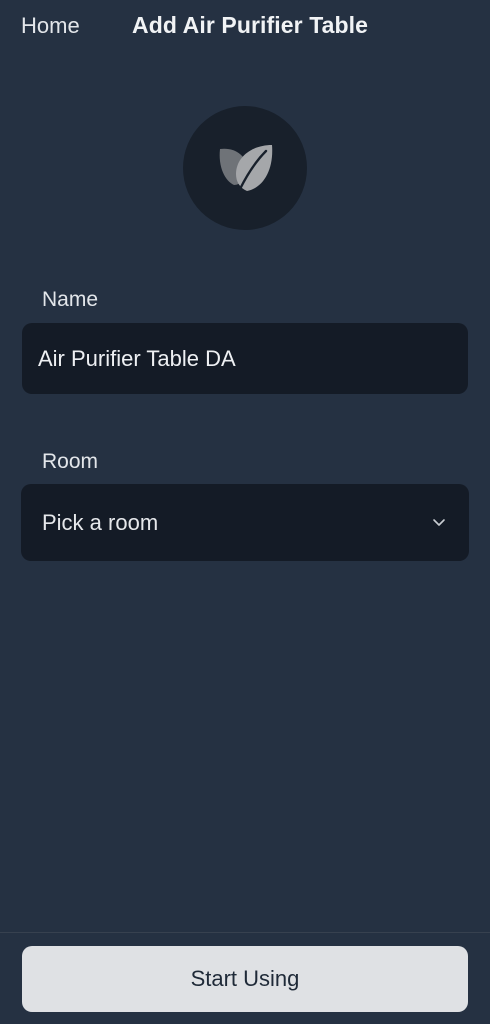 The width and height of the screenshot is (490, 1024). Describe the element at coordinates (250, 25) in the screenshot. I see `page-title: Add Air Purifier Table` at that location.